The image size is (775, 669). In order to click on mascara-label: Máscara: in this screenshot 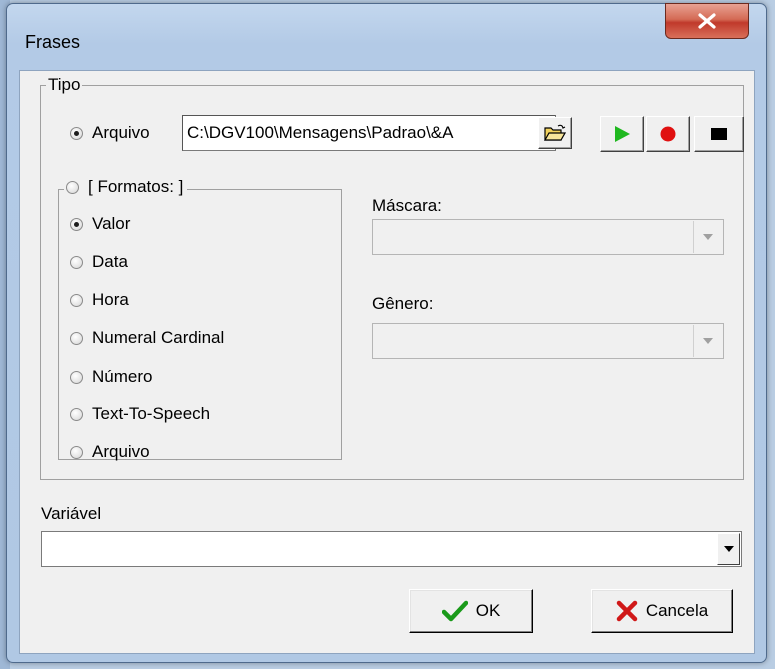, I will do `click(407, 205)`.